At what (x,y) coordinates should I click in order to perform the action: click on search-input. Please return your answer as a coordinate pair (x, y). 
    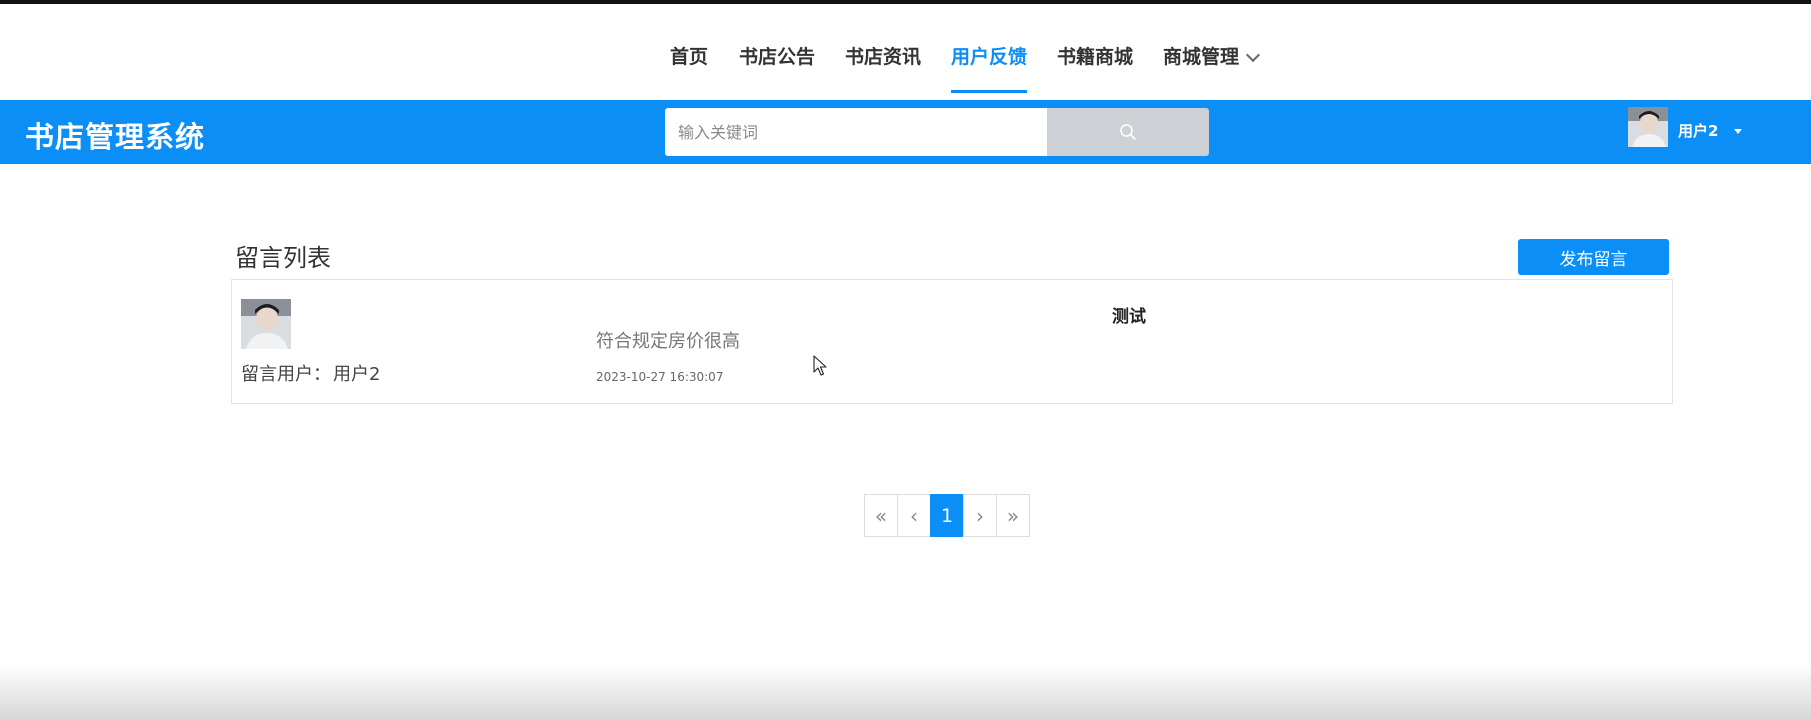
    Looking at the image, I should click on (856, 132).